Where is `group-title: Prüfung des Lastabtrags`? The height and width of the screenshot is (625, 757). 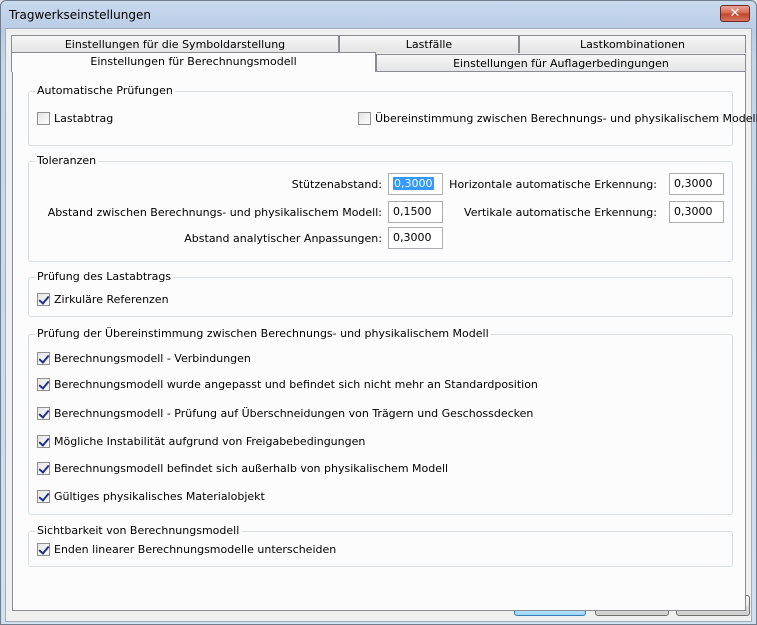 group-title: Prüfung des Lastabtrags is located at coordinates (104, 277).